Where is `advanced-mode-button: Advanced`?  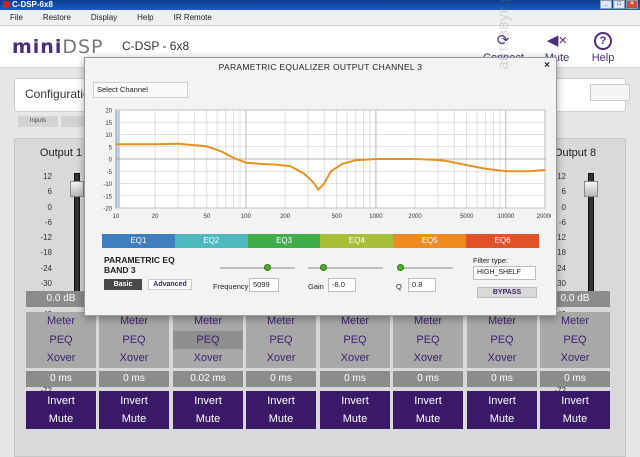
advanced-mode-button: Advanced is located at coordinates (170, 284).